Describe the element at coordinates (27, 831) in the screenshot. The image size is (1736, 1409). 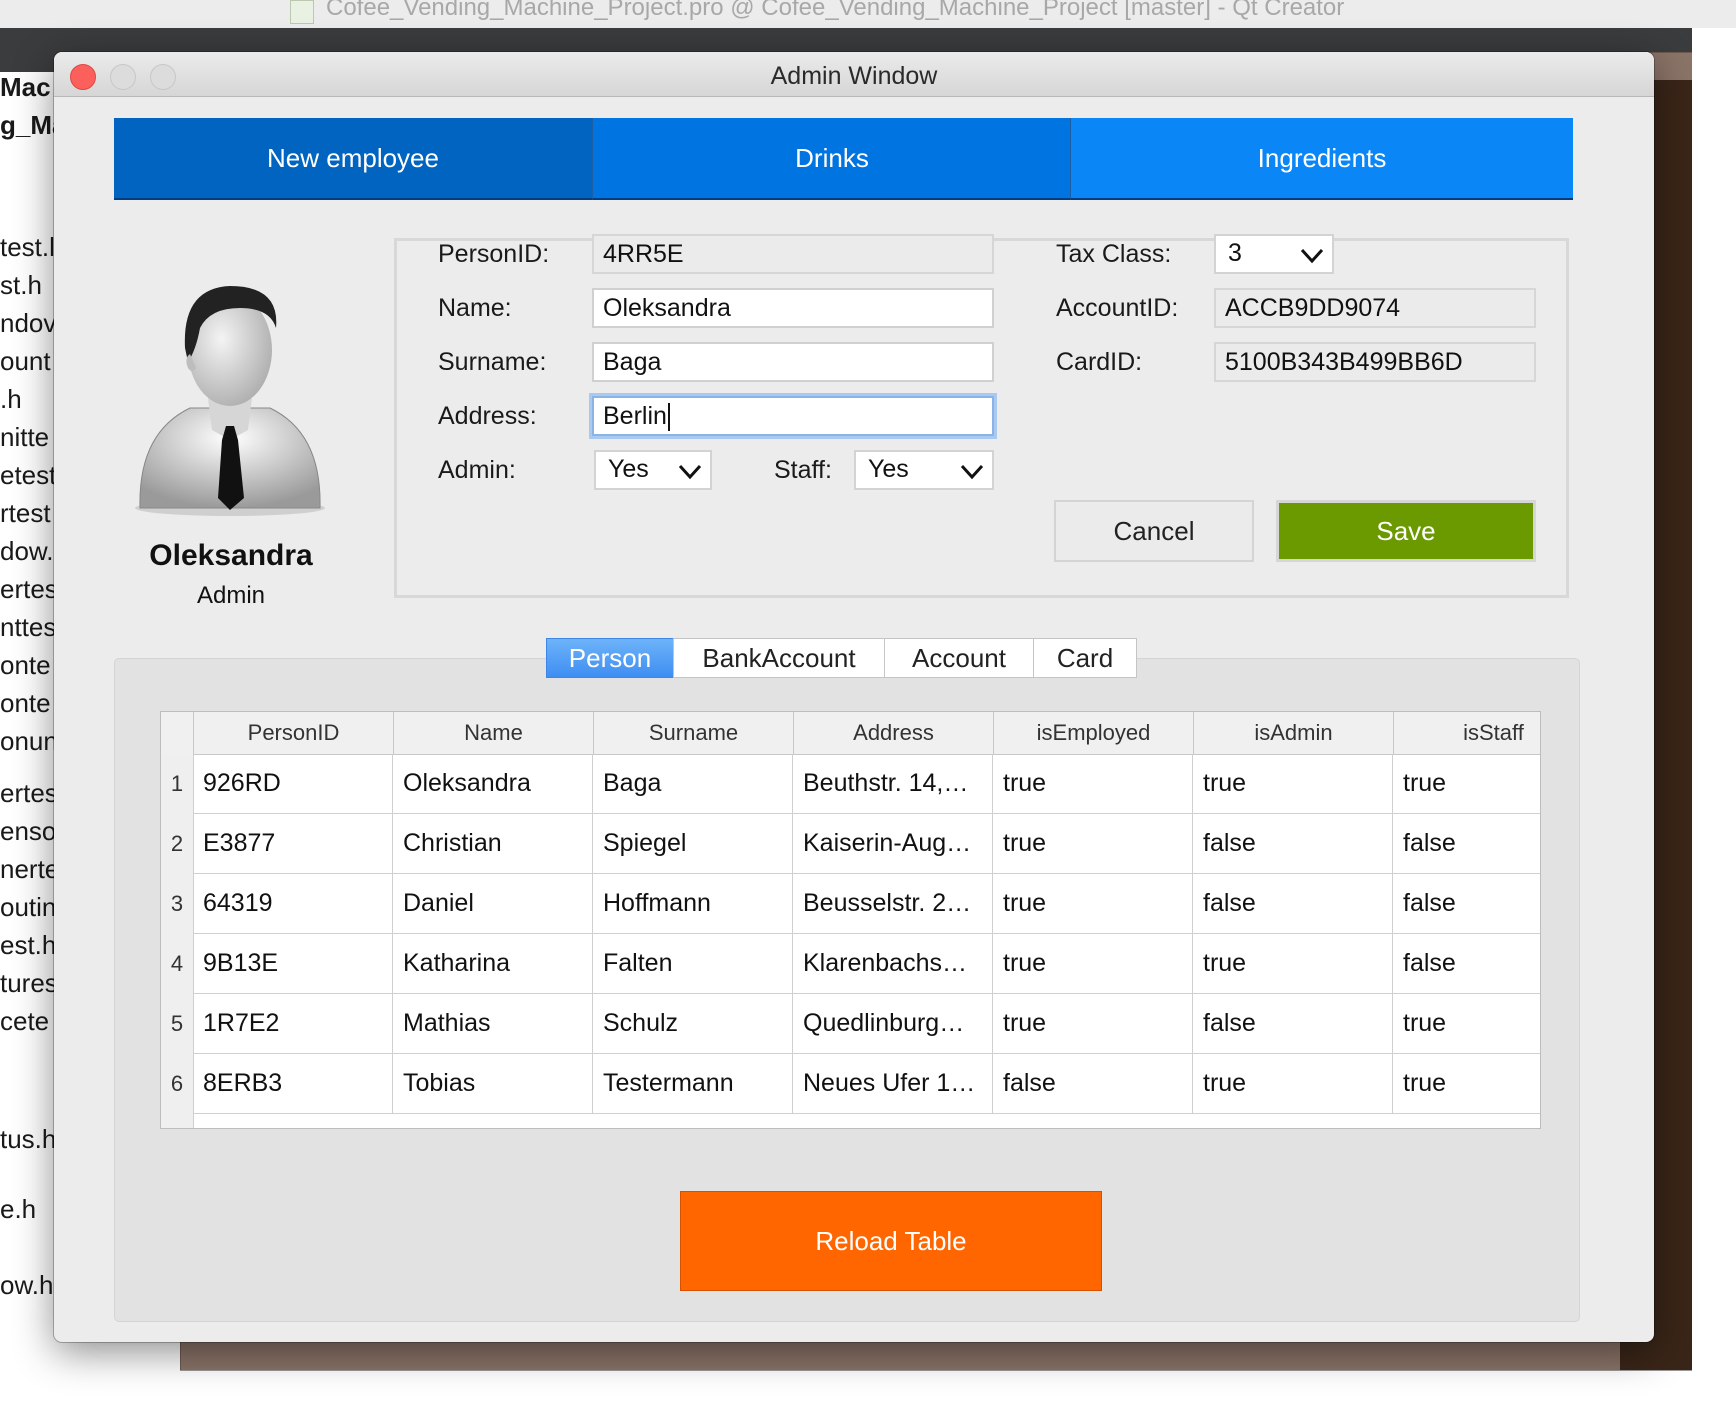
I see `project-file-item: enso` at that location.